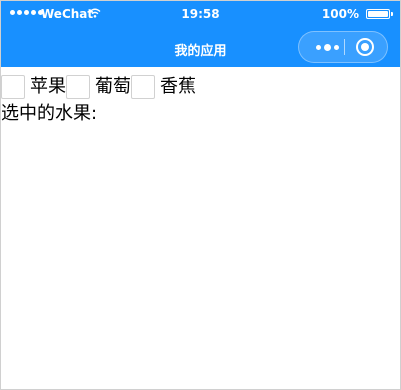 This screenshot has height=390, width=401. Describe the element at coordinates (78, 87) in the screenshot. I see `checkbox-grape` at that location.